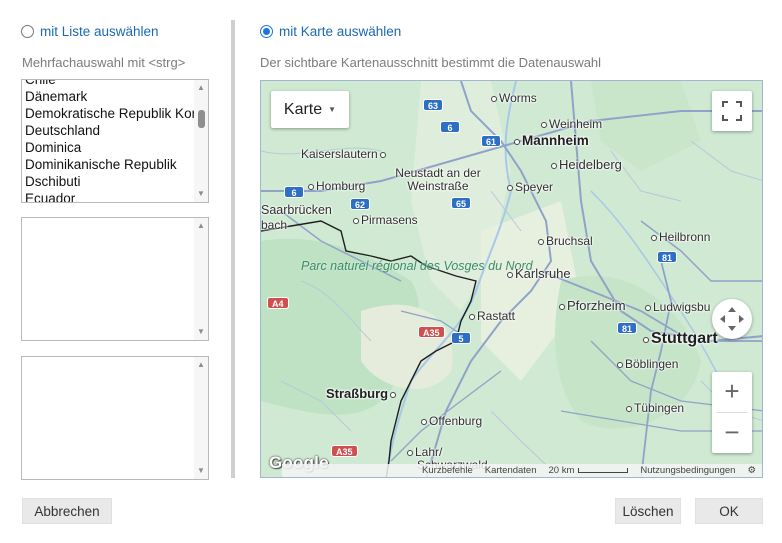 The image size is (782, 543). Describe the element at coordinates (27, 31) in the screenshot. I see `radio-button` at that location.